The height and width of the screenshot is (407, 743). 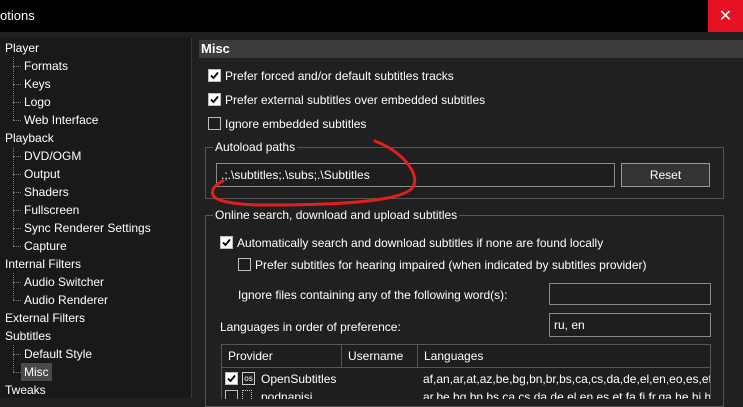 I want to click on column-provider: Provider, so click(x=282, y=356).